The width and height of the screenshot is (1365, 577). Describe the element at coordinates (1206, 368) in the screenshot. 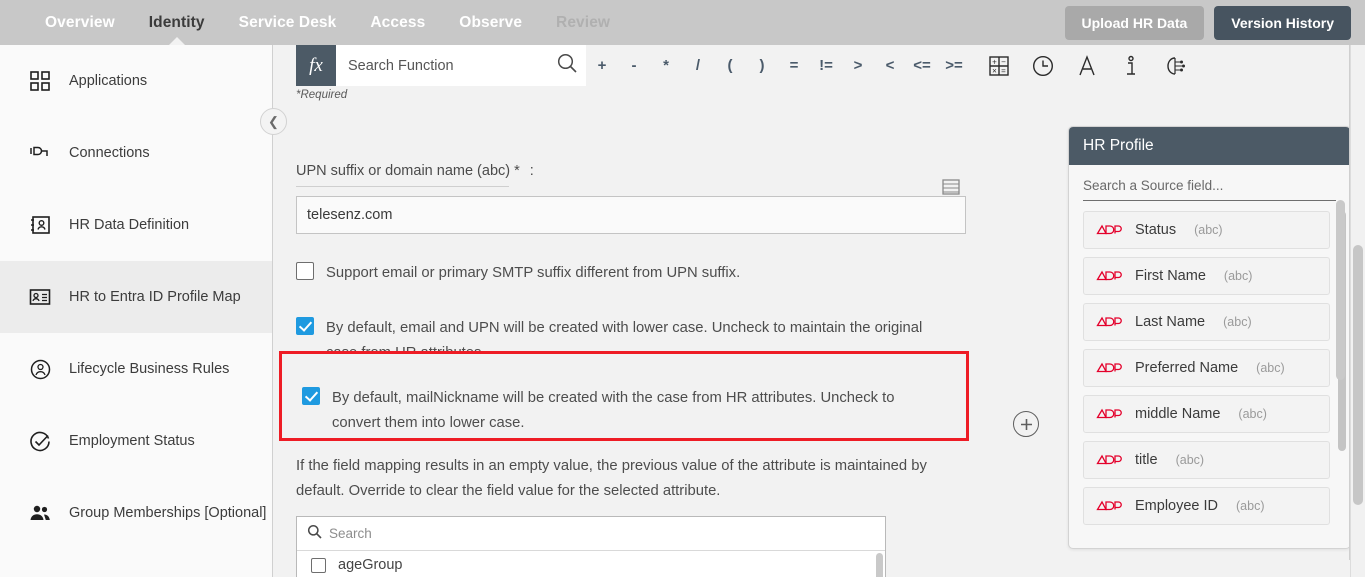

I see `list-item: Preferred Name (abc)` at that location.